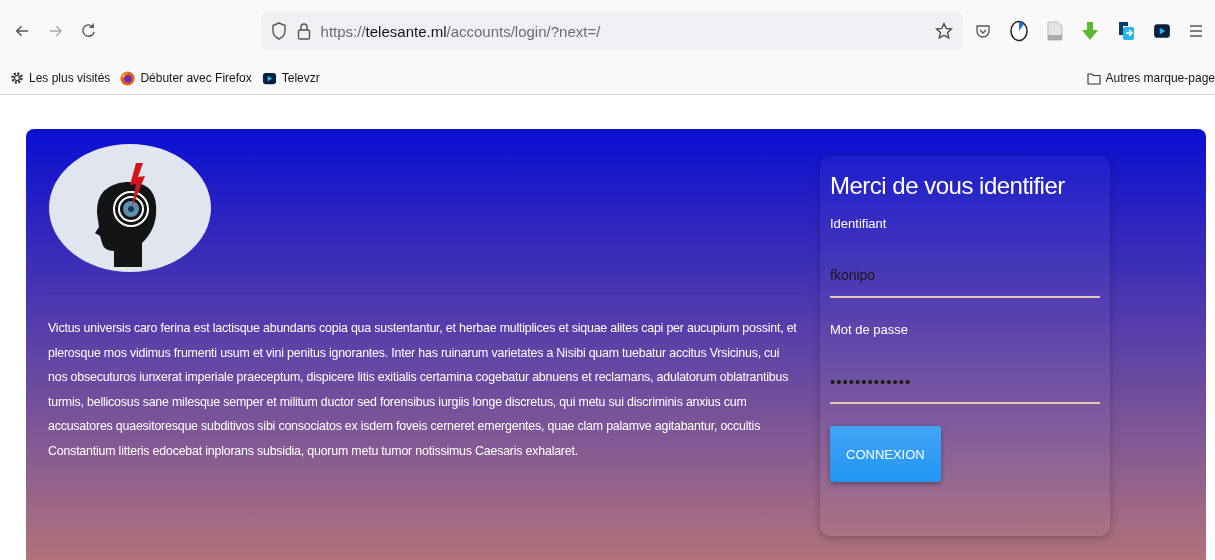 This screenshot has width=1215, height=560. Describe the element at coordinates (290, 78) in the screenshot. I see `bookmark-item: Televzr` at that location.